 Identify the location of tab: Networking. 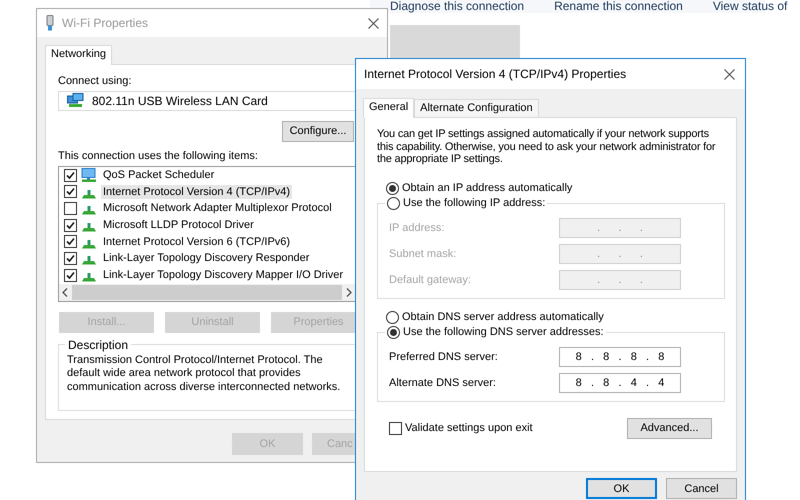
(78, 55).